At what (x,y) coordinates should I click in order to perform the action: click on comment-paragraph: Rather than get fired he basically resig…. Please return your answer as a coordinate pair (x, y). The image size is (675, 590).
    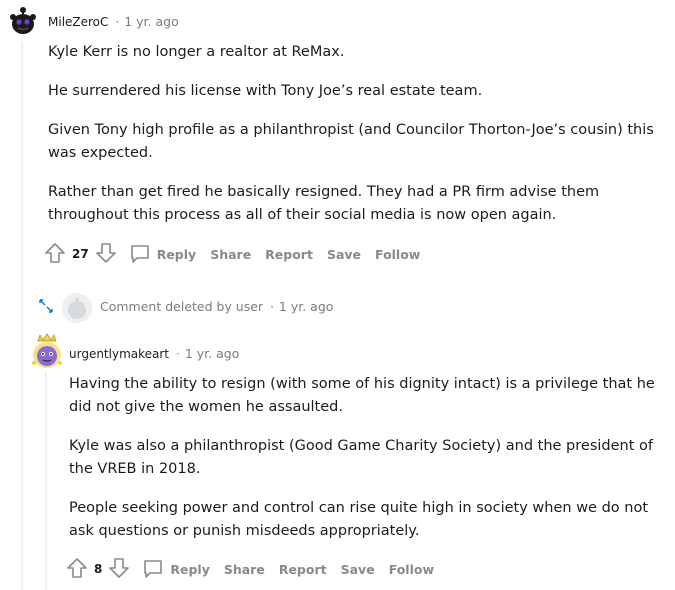
    Looking at the image, I should click on (324, 203).